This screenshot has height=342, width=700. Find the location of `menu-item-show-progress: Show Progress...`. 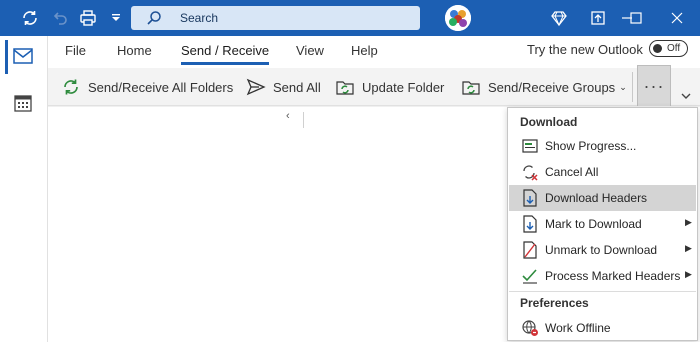

menu-item-show-progress: Show Progress... is located at coordinates (602, 146).